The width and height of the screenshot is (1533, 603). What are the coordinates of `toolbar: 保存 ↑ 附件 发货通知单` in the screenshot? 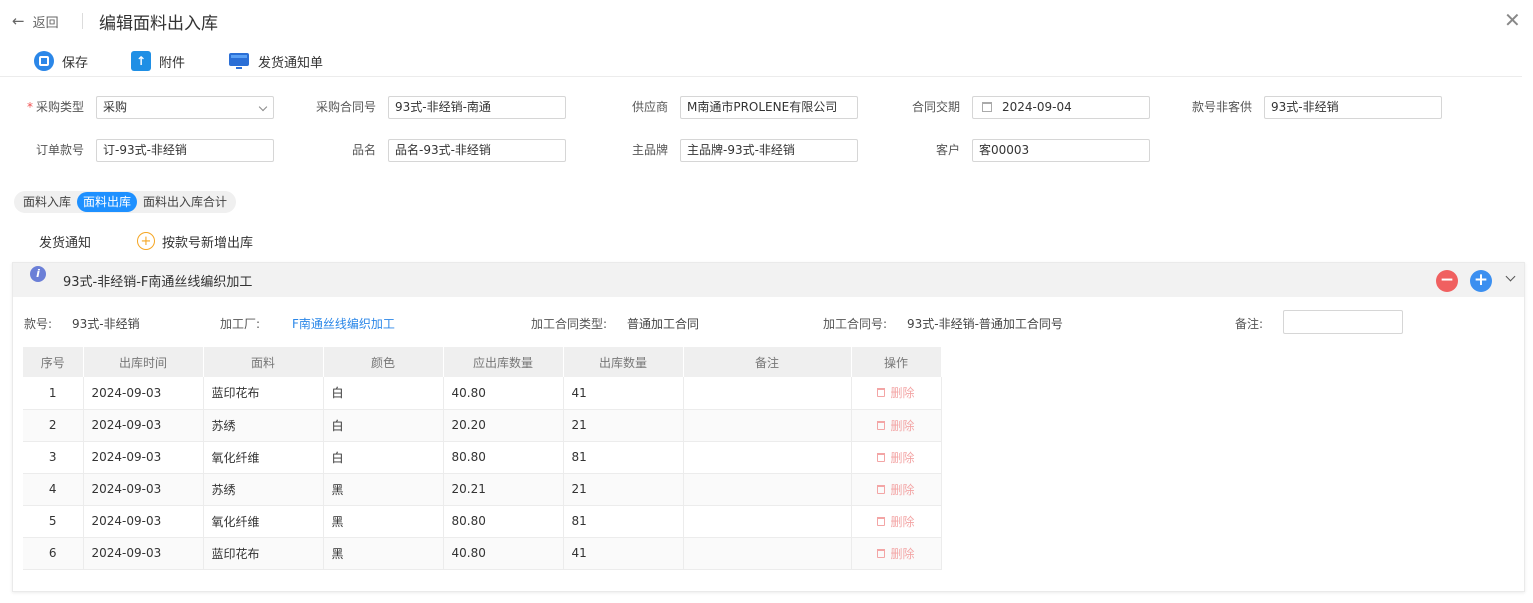 It's located at (761, 61).